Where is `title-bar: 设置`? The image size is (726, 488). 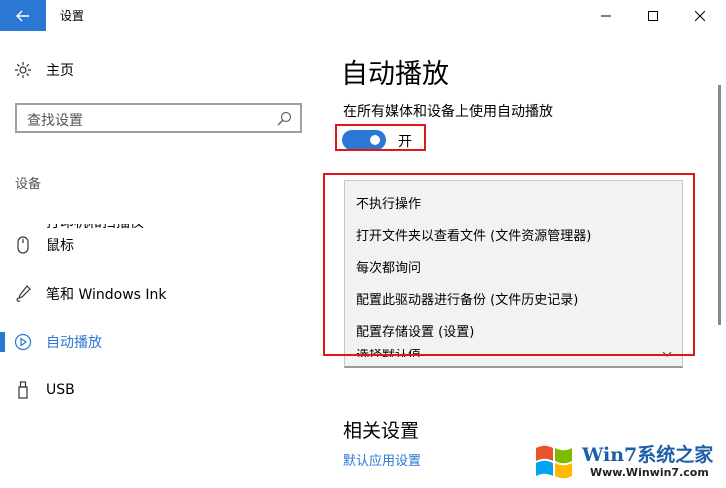
title-bar: 设置 is located at coordinates (363, 15).